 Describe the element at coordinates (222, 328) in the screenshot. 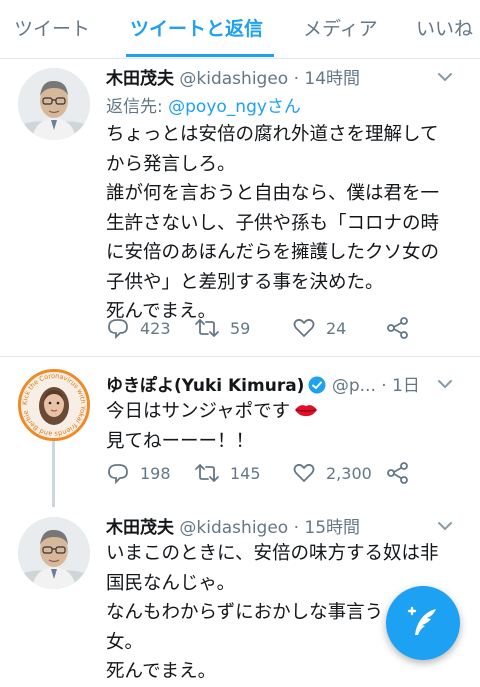

I see `retweet-button: 59` at that location.